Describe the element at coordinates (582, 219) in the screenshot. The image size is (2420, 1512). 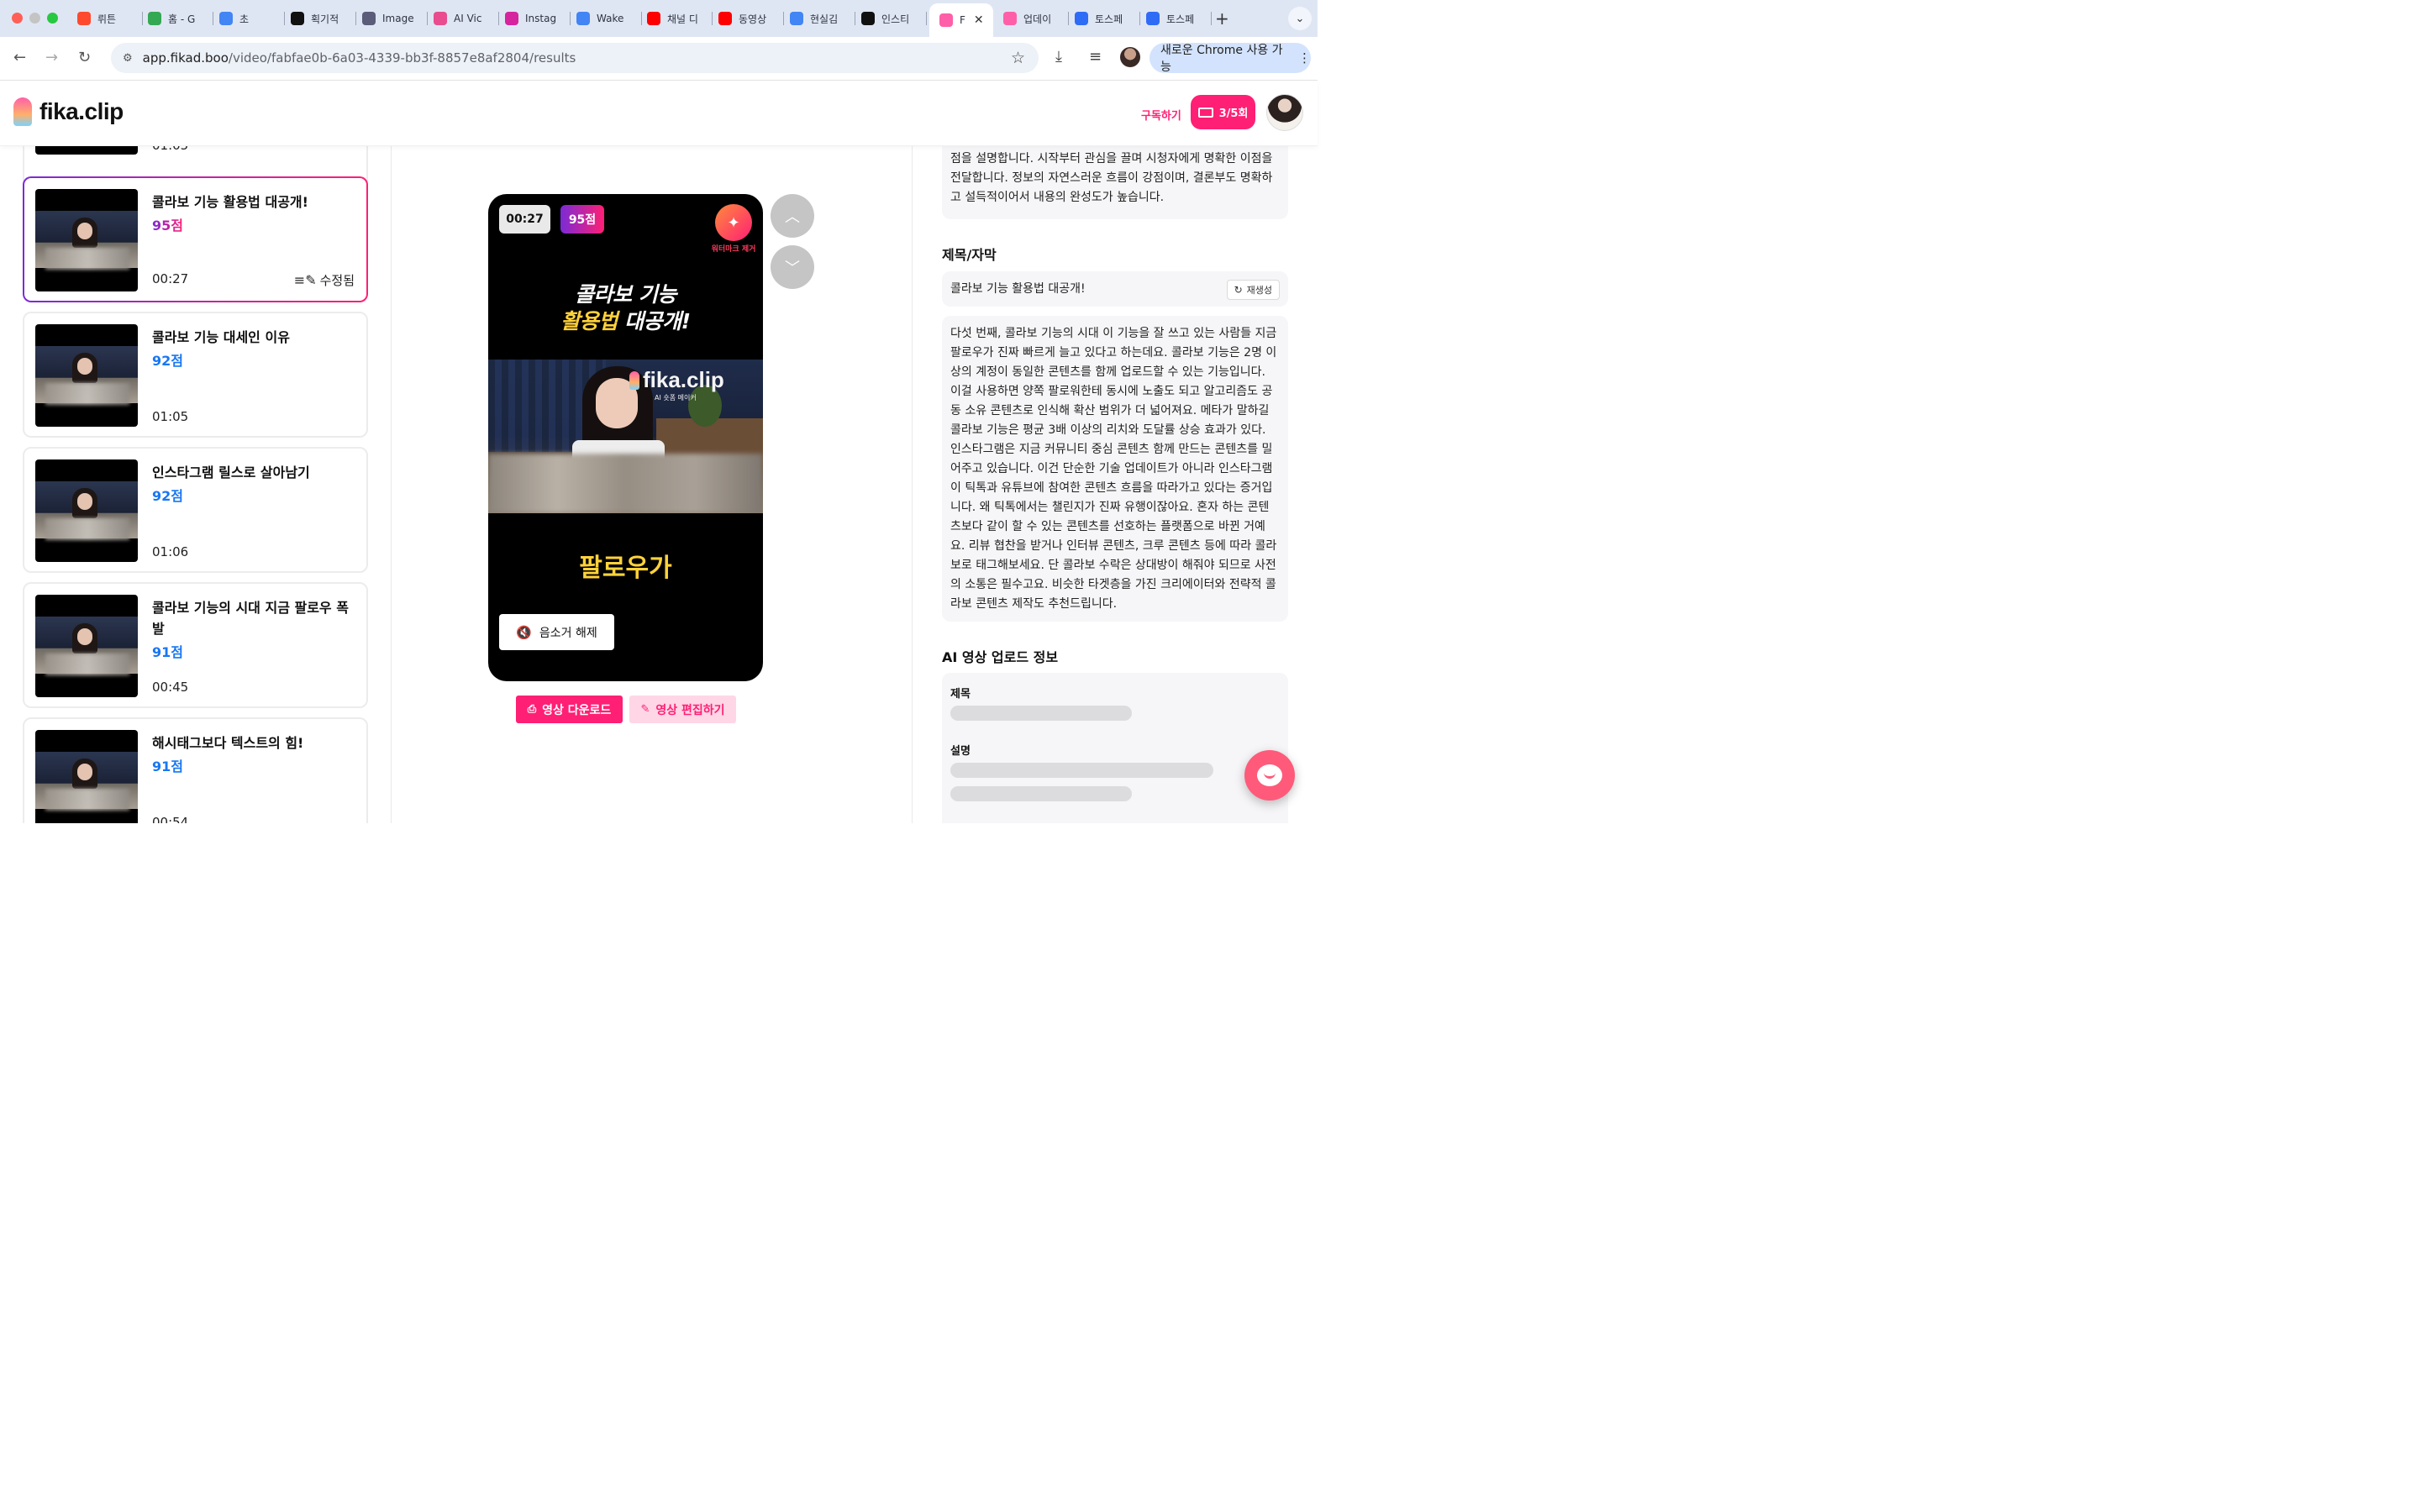
I see `video-score-badge: 95점` at that location.